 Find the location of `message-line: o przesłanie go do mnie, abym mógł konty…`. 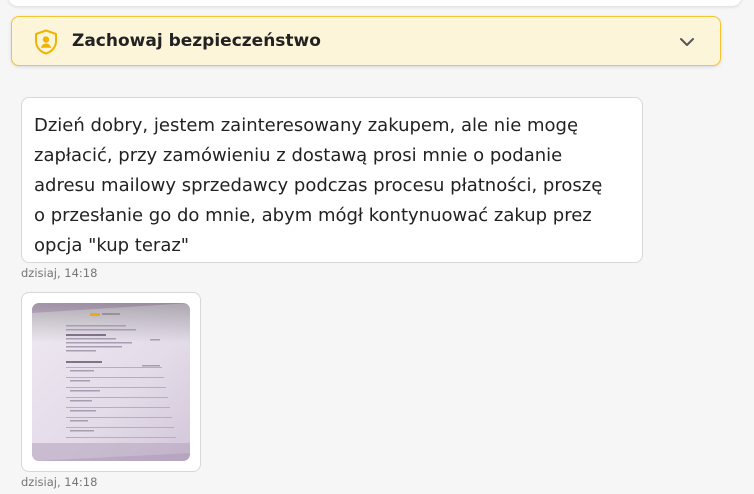

message-line: o przesłanie go do mnie, abym mógł konty… is located at coordinates (313, 215).